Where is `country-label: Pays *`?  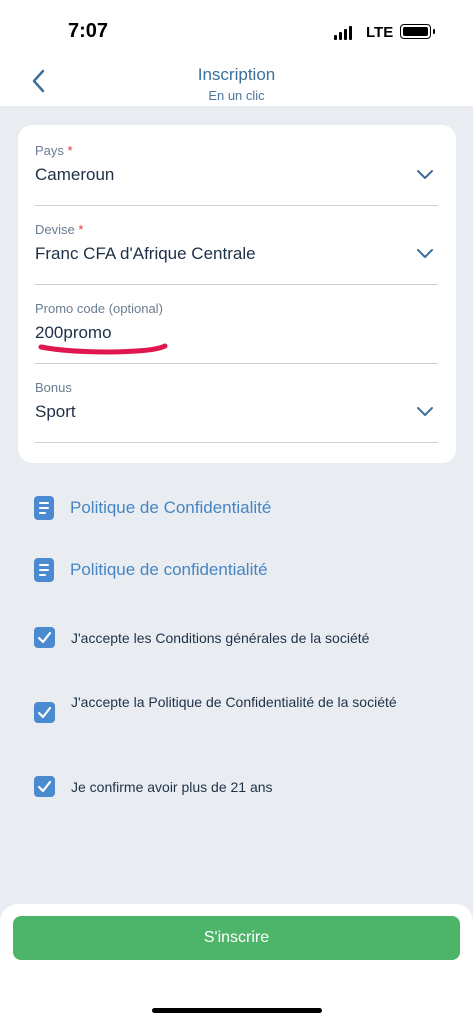 country-label: Pays * is located at coordinates (54, 150).